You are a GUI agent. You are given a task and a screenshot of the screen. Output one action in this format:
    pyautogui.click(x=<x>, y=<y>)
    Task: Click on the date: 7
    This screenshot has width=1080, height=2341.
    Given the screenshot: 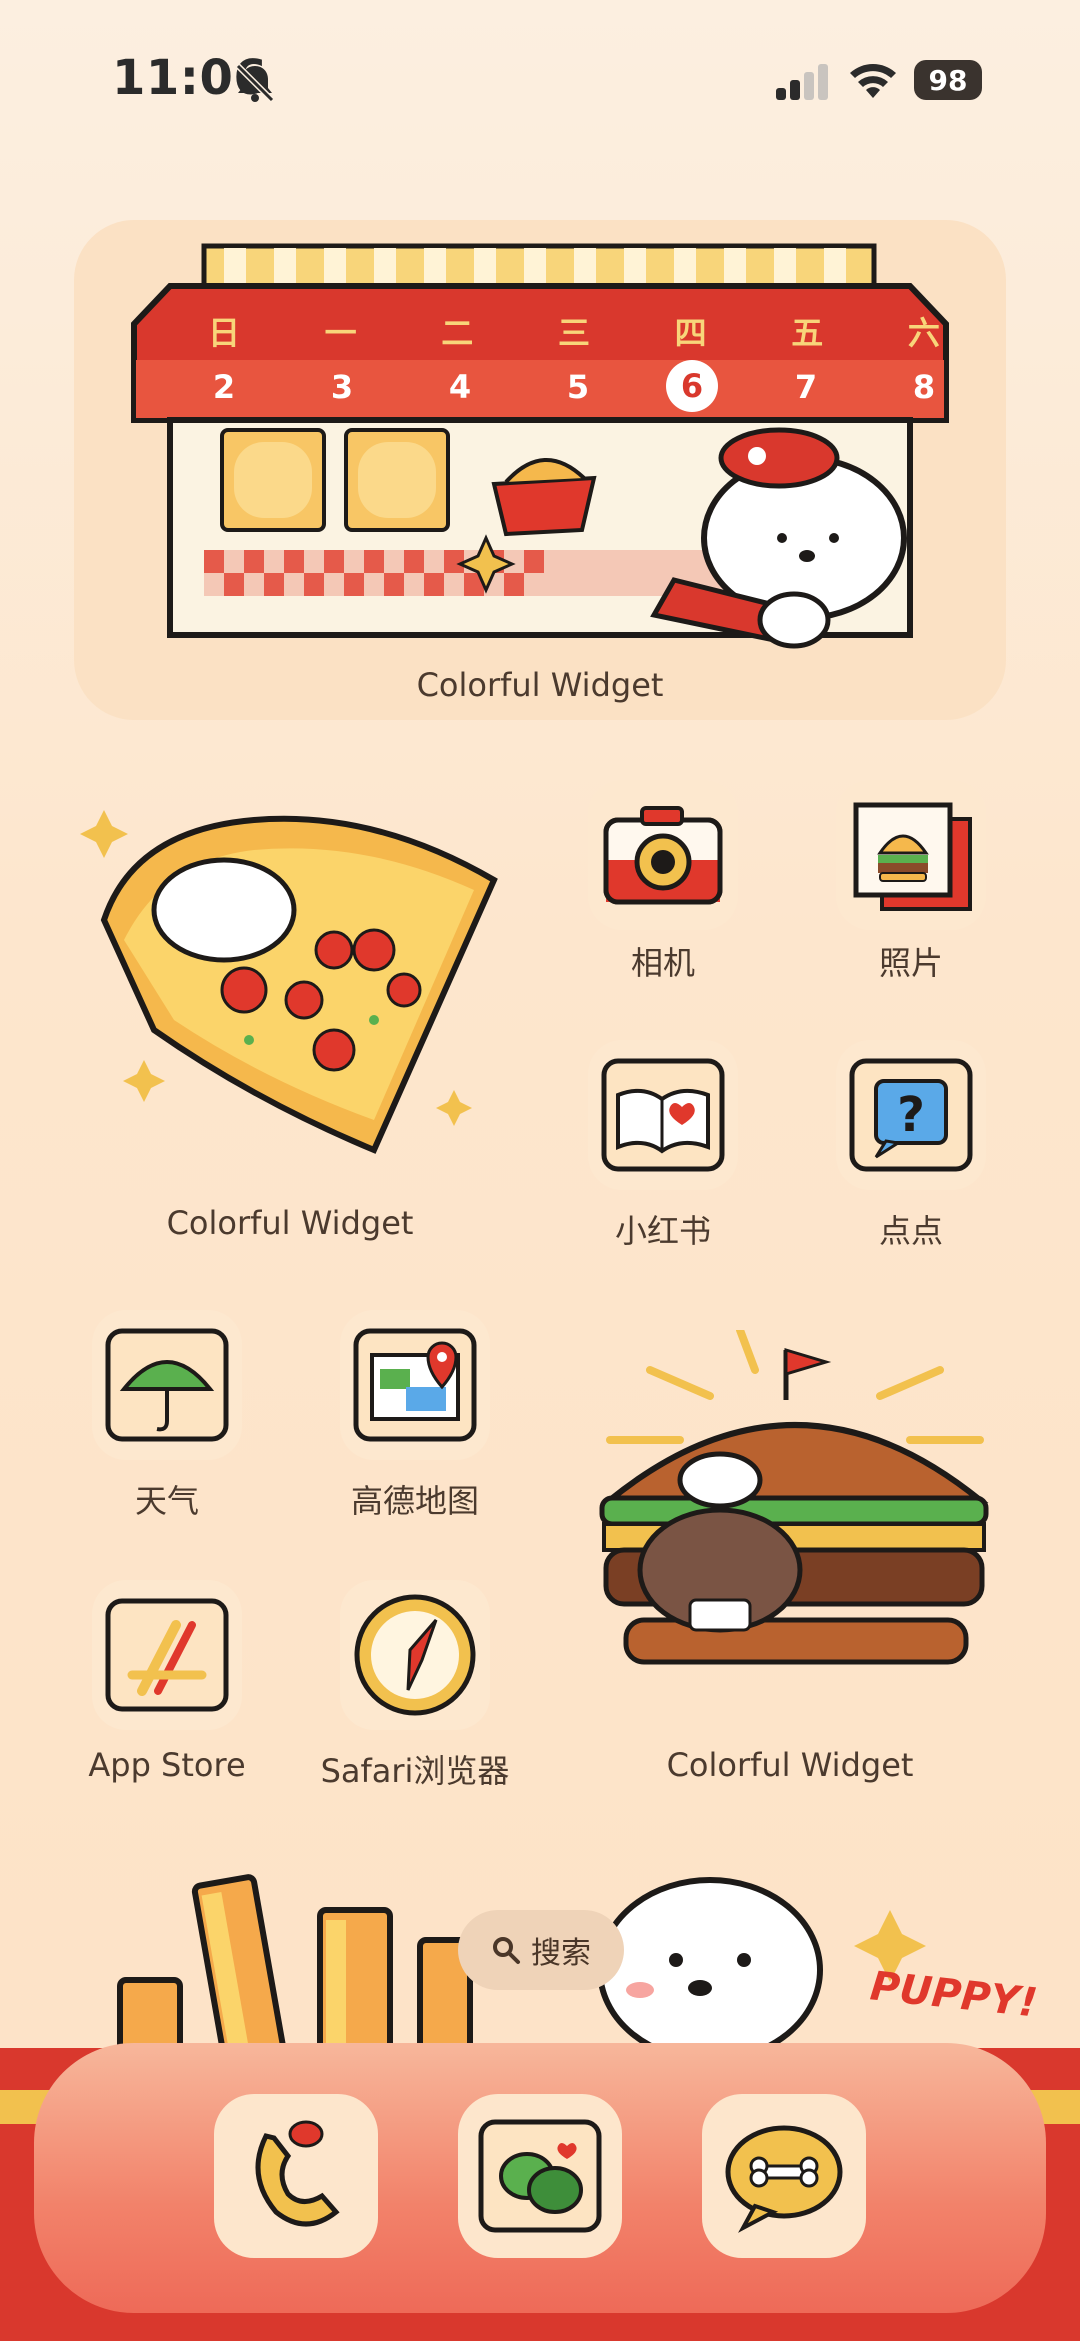 What is the action you would take?
    pyautogui.click(x=806, y=387)
    